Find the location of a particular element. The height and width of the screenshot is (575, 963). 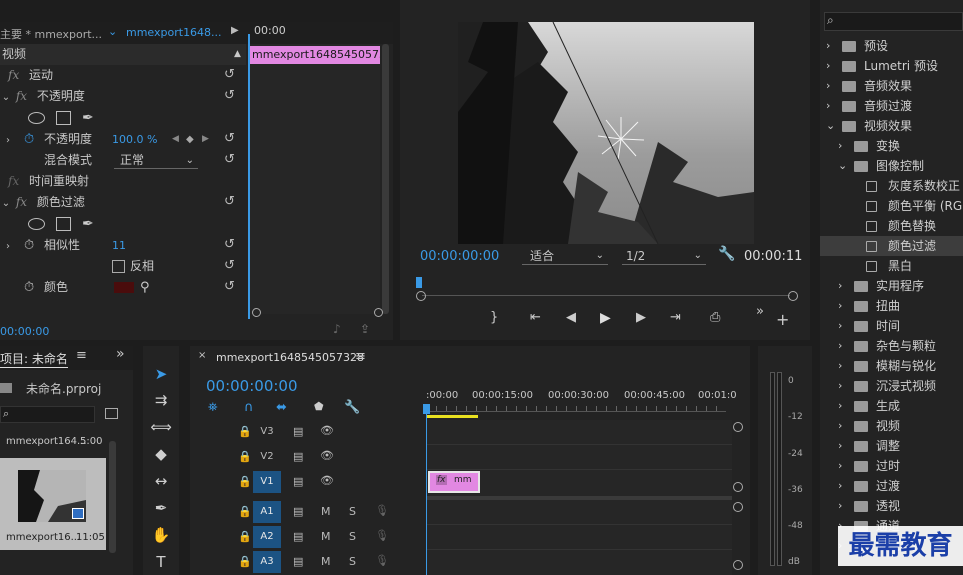

snap-icon: ∩ is located at coordinates (249, 407).